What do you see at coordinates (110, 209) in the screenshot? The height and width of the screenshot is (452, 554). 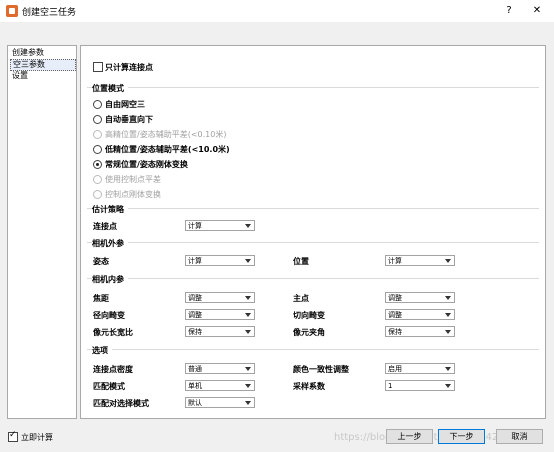 I see `section-estimation: 估计策略` at bounding box center [110, 209].